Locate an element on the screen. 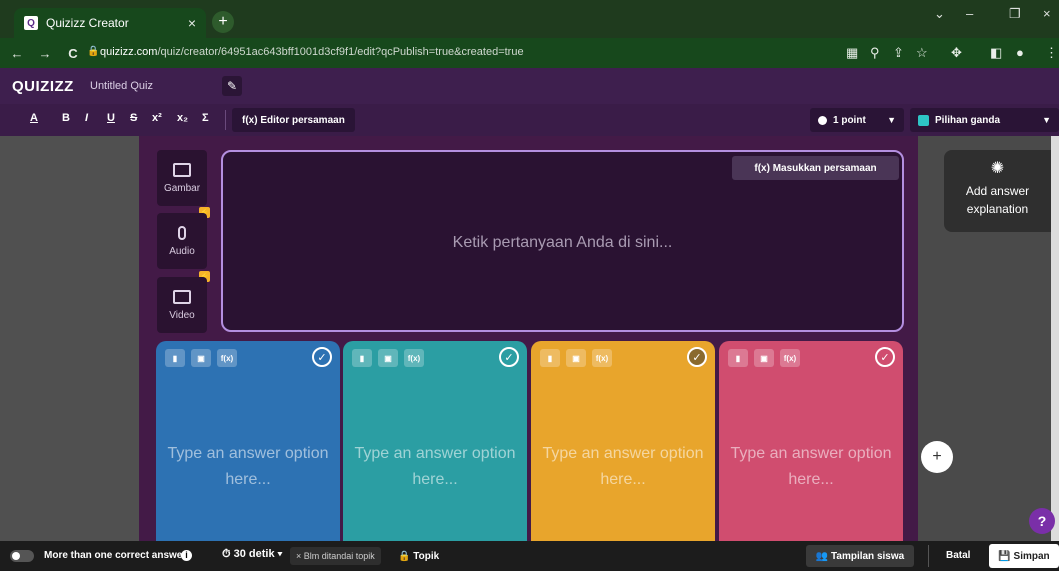 This screenshot has width=1059, height=571. browser-tab: Q Quizizz Creator × is located at coordinates (110, 23).